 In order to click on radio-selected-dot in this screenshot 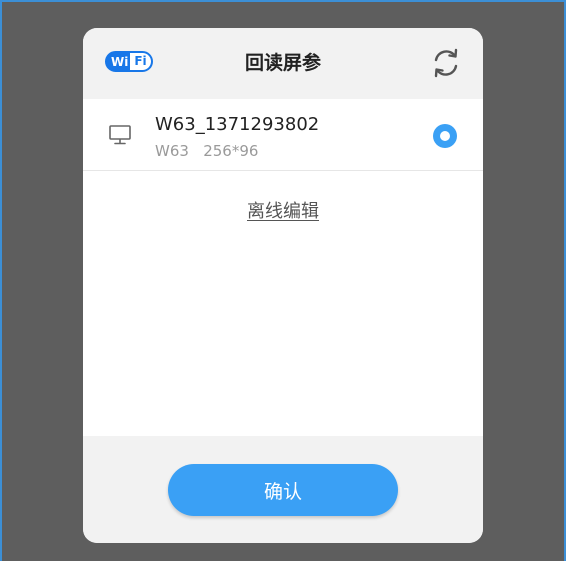, I will do `click(445, 136)`.